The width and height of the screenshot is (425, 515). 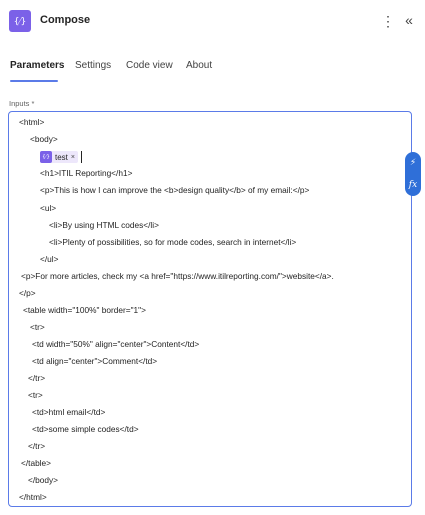 I want to click on code-line: <td align="center">Comment</td>, so click(x=95, y=361).